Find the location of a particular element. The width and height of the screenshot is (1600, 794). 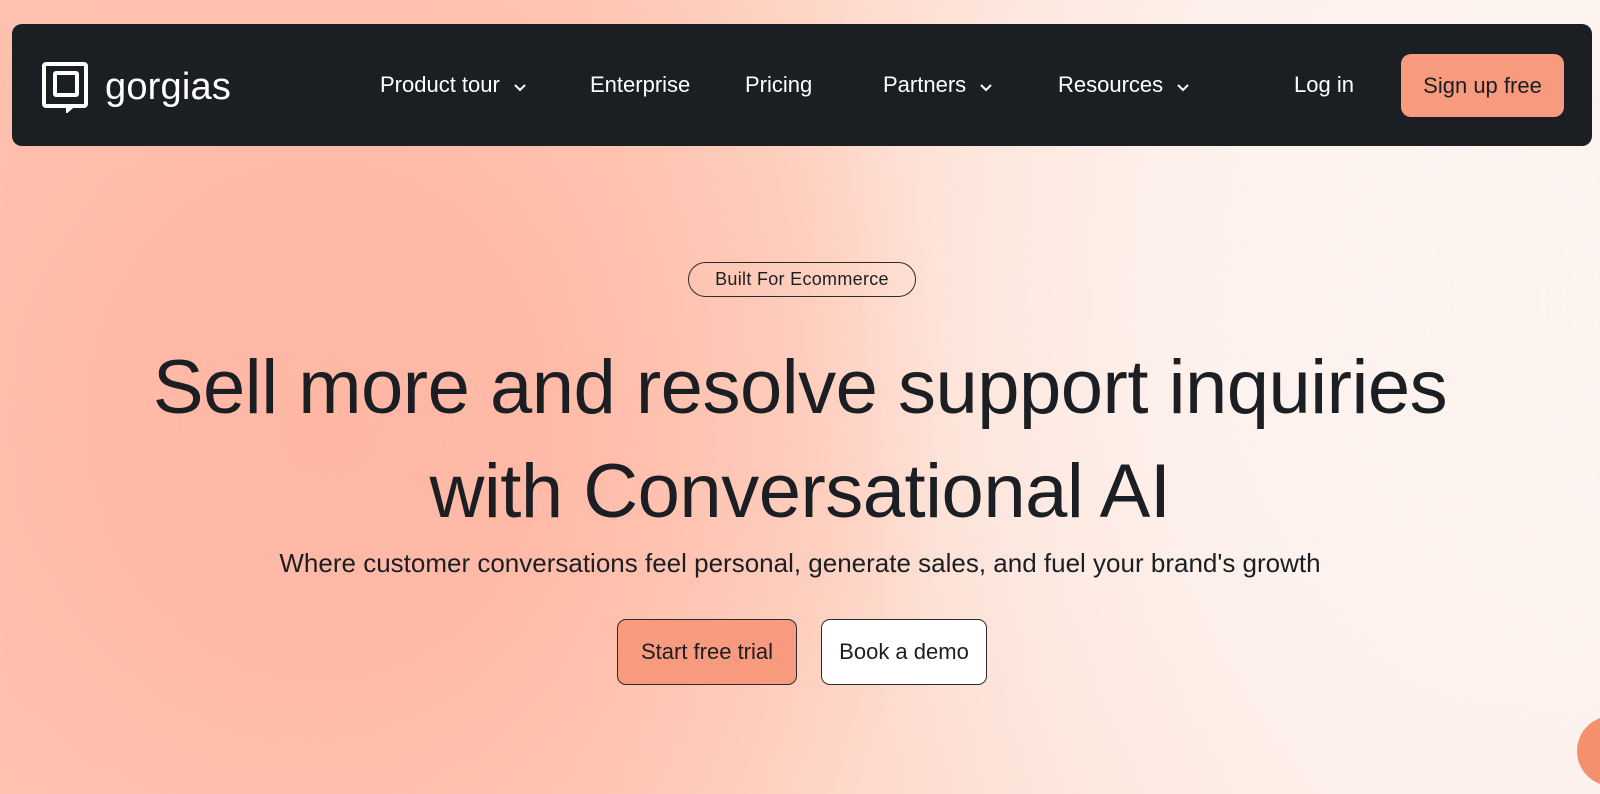

nav-enterprise: Enterprise is located at coordinates (640, 85).